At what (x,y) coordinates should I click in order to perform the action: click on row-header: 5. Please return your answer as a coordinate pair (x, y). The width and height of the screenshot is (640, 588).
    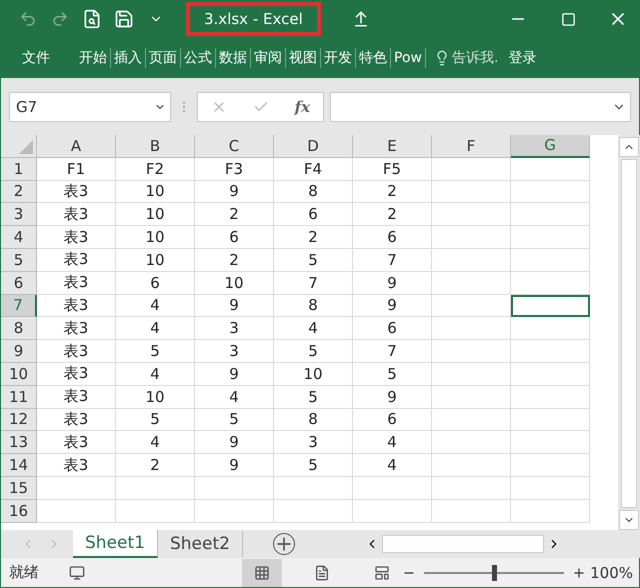
    Looking at the image, I should click on (19, 260).